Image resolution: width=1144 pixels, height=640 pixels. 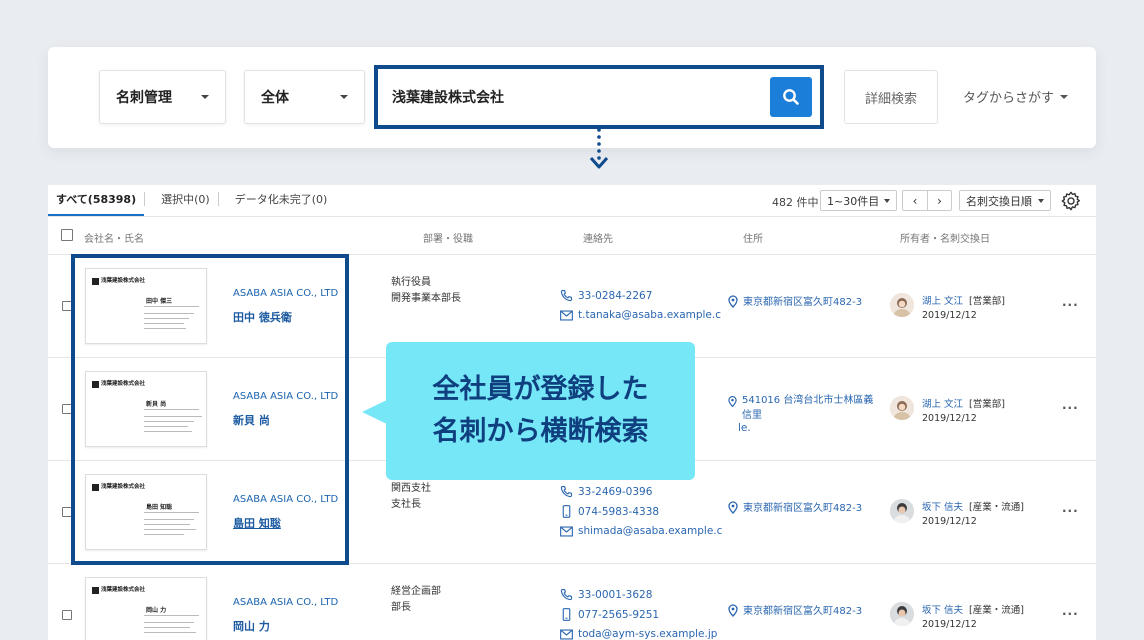 What do you see at coordinates (540, 411) in the screenshot?
I see `callout-bubble: 全社員が登録した 名刺から横断検索` at bounding box center [540, 411].